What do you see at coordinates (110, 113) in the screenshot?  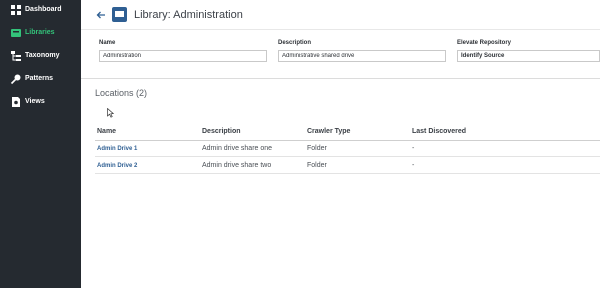 I see `mouse-cursor-icon` at bounding box center [110, 113].